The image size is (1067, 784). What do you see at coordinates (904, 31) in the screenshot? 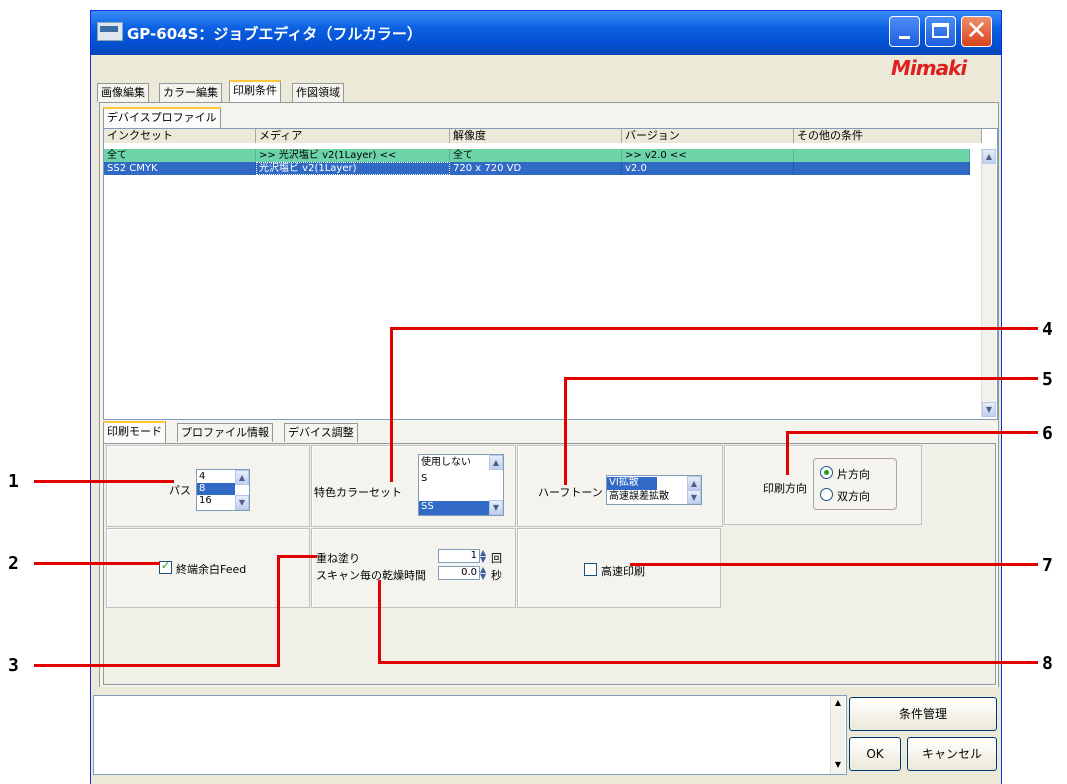
I see `minimize-button` at bounding box center [904, 31].